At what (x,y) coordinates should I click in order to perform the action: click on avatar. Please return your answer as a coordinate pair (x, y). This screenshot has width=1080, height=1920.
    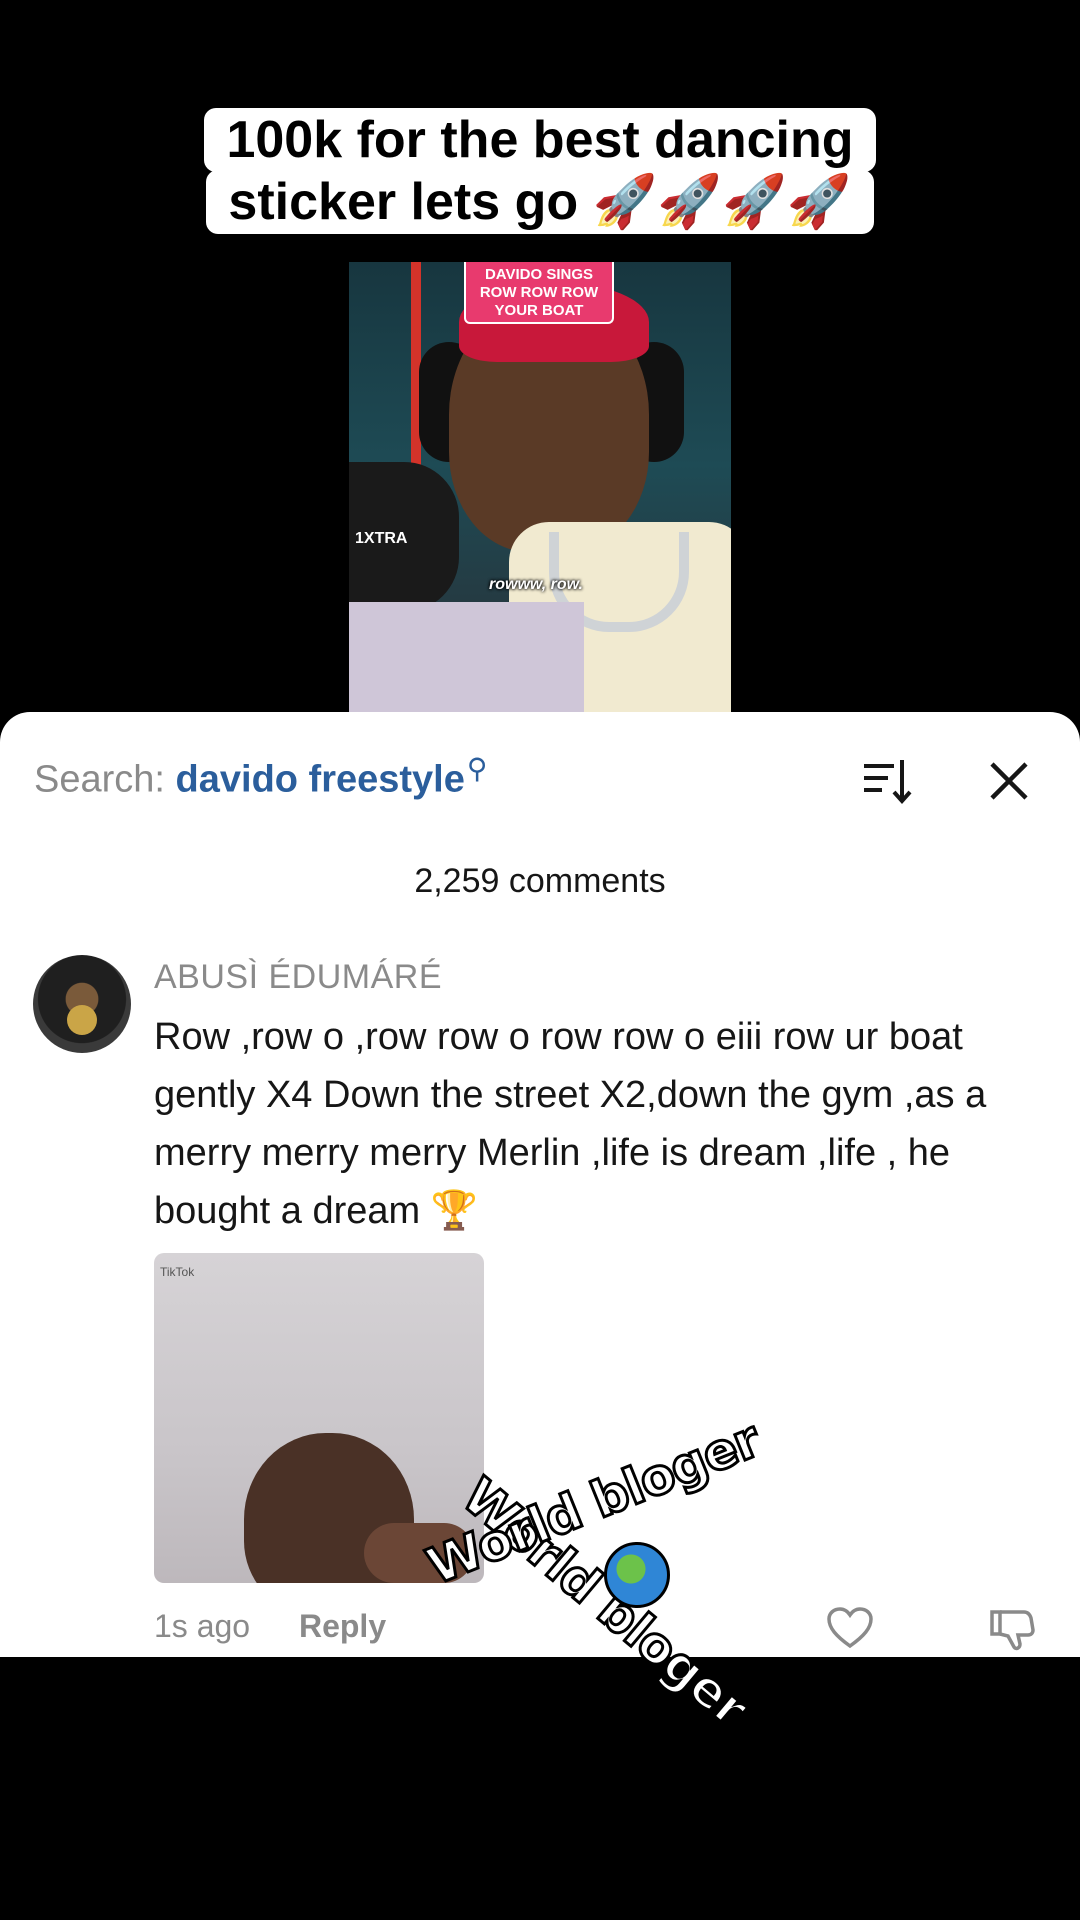
    Looking at the image, I should click on (82, 1004).